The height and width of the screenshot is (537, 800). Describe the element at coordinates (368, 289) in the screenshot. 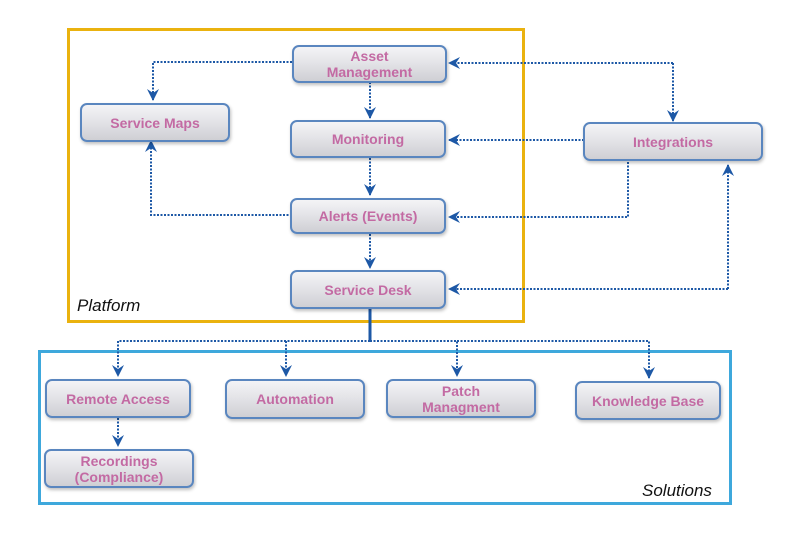

I see `node-service-desk: Service Desk` at that location.